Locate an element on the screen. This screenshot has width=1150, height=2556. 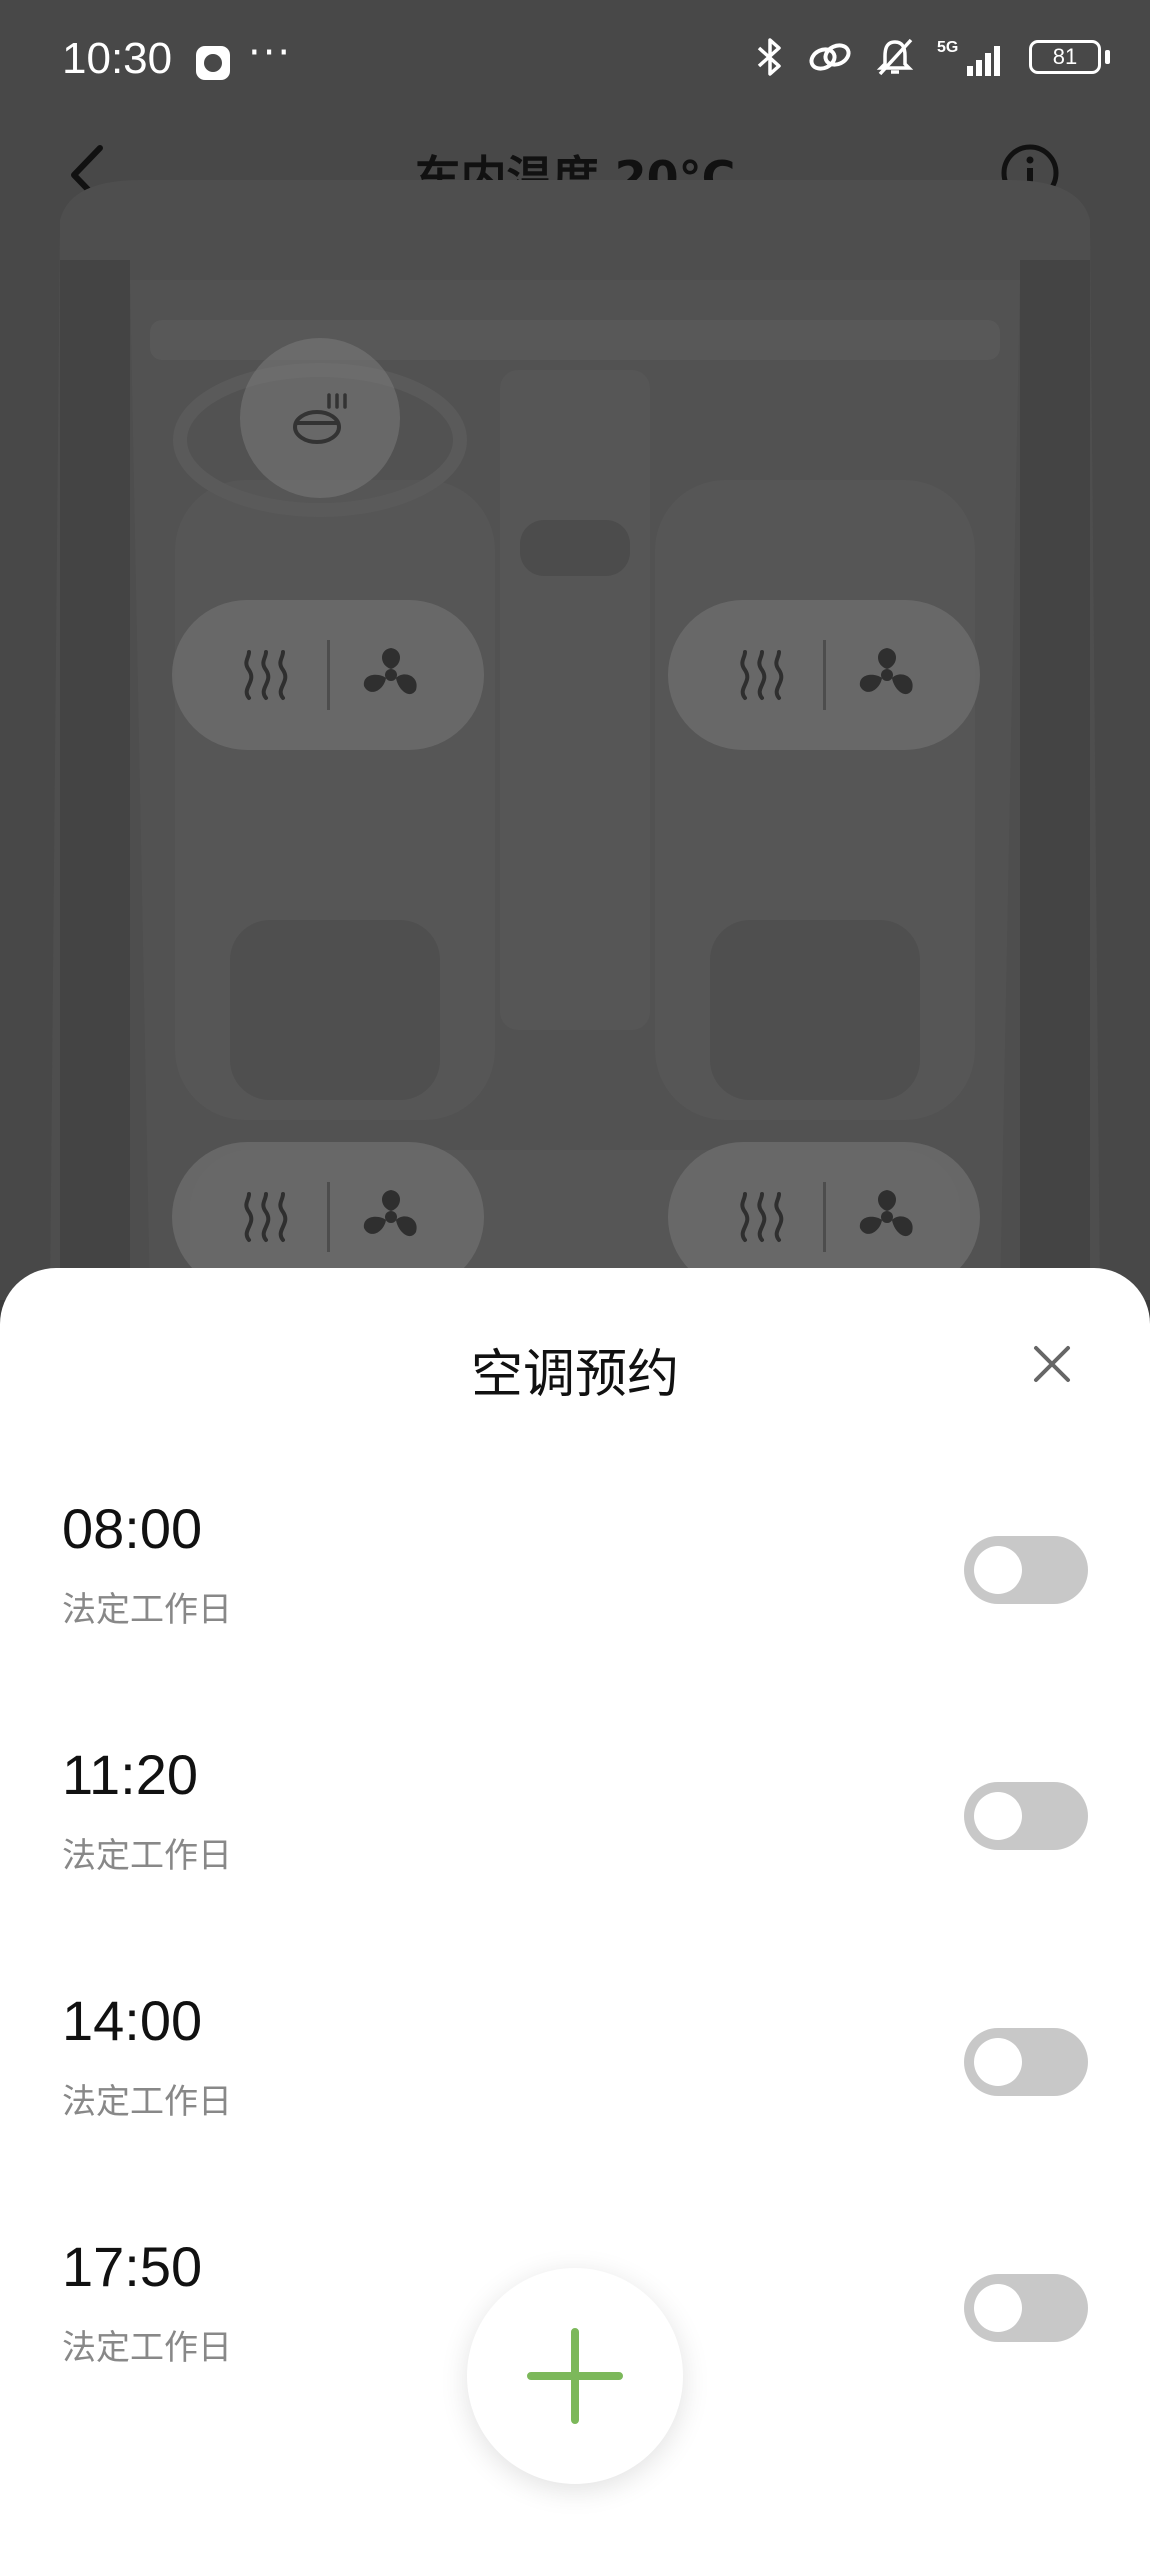
front-right-seat-controls is located at coordinates (824, 675).